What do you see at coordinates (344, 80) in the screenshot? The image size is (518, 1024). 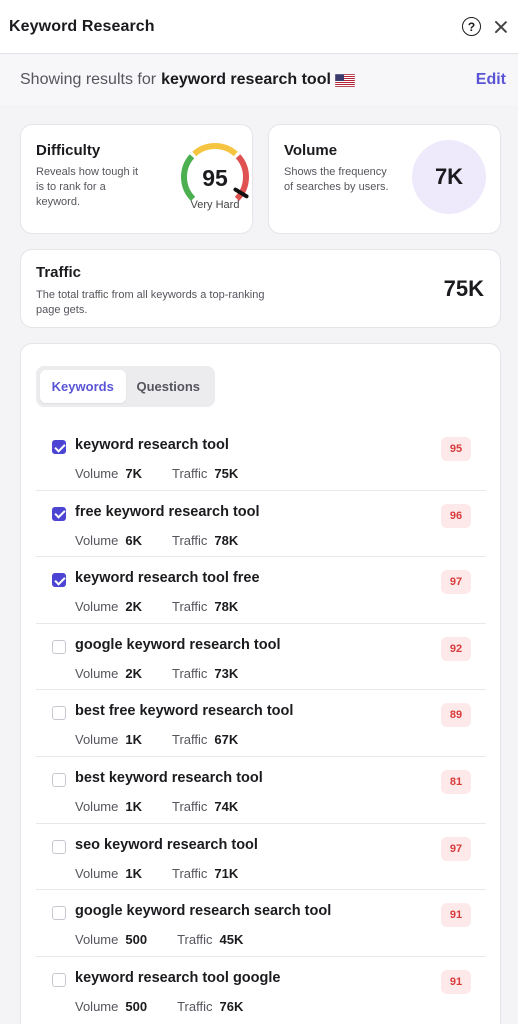 I see `us-flag-icon` at bounding box center [344, 80].